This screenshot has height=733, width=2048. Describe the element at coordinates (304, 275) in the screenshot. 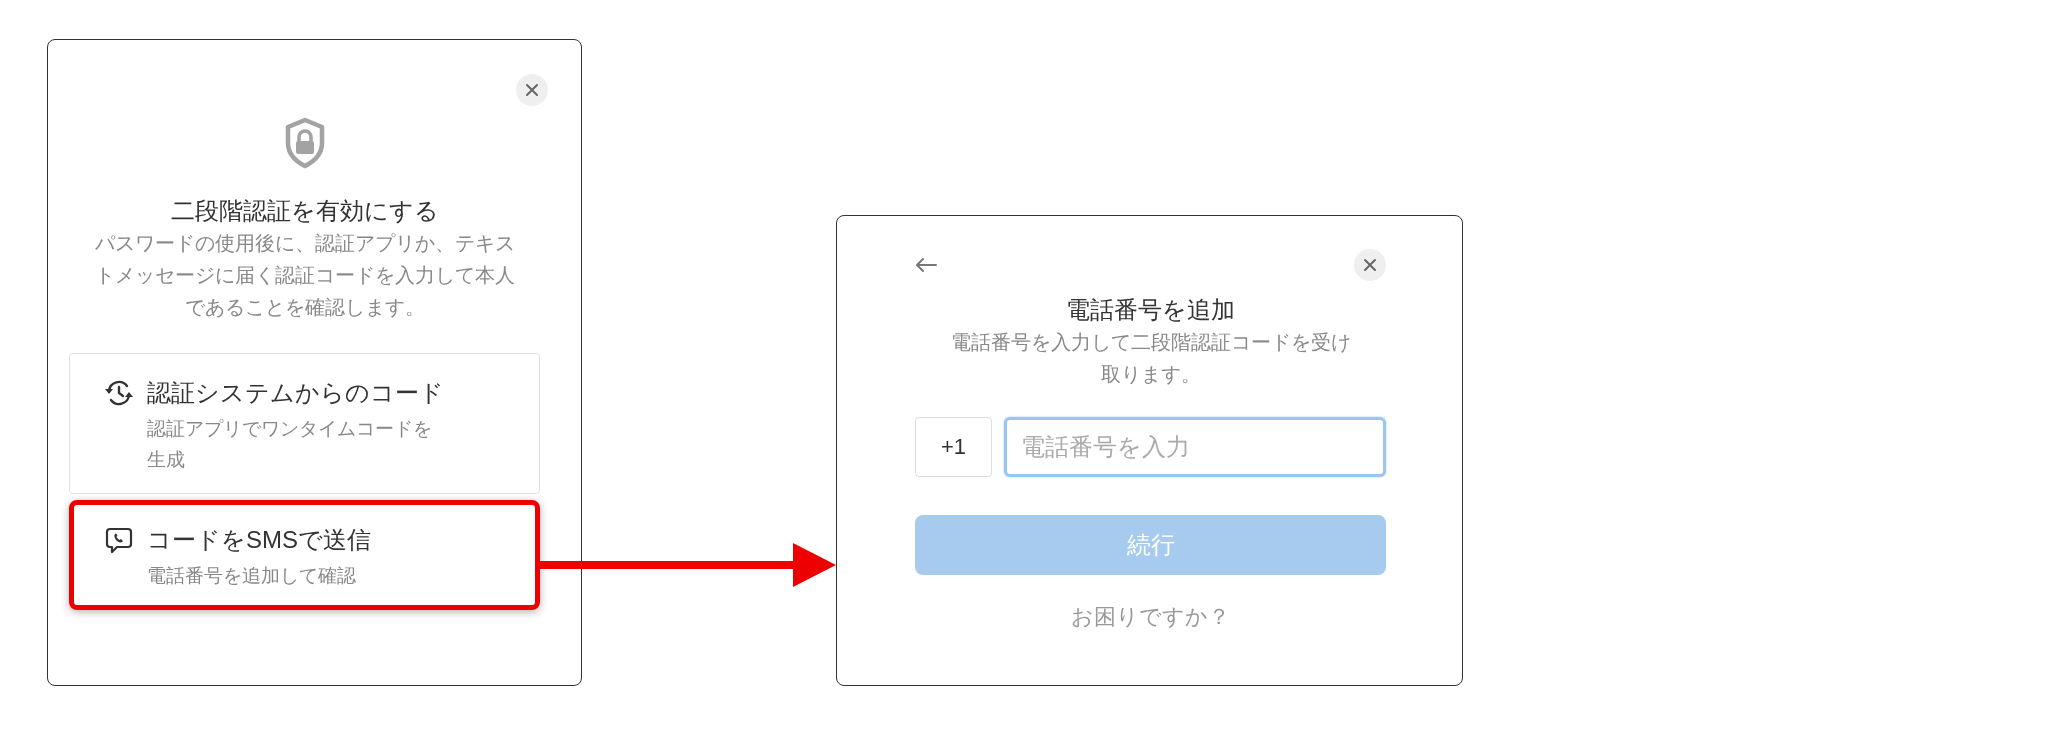

I see `dialog-description: パスワードの使用後に、認証アプリか、テキストメッセージに届く認証コードを入力して本人であることを確認します。` at that location.